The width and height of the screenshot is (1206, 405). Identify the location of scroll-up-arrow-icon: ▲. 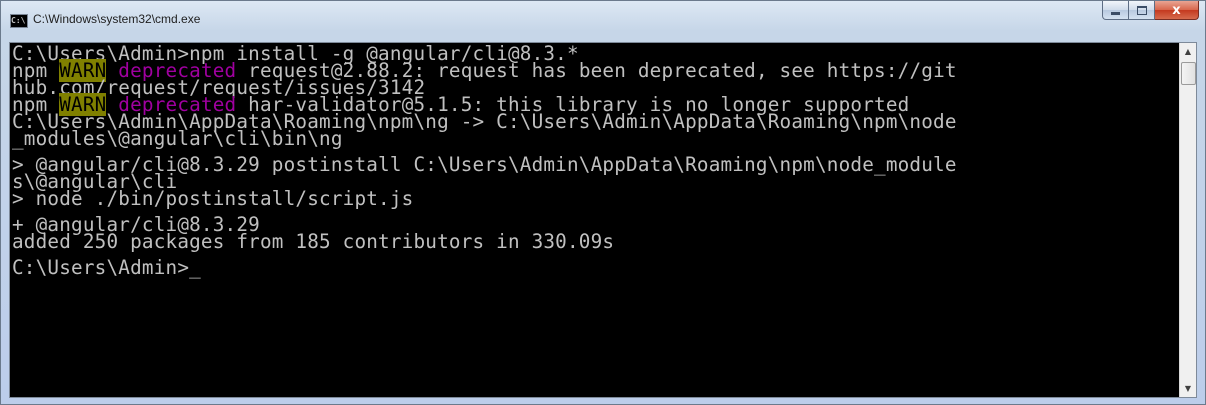
(1188, 51).